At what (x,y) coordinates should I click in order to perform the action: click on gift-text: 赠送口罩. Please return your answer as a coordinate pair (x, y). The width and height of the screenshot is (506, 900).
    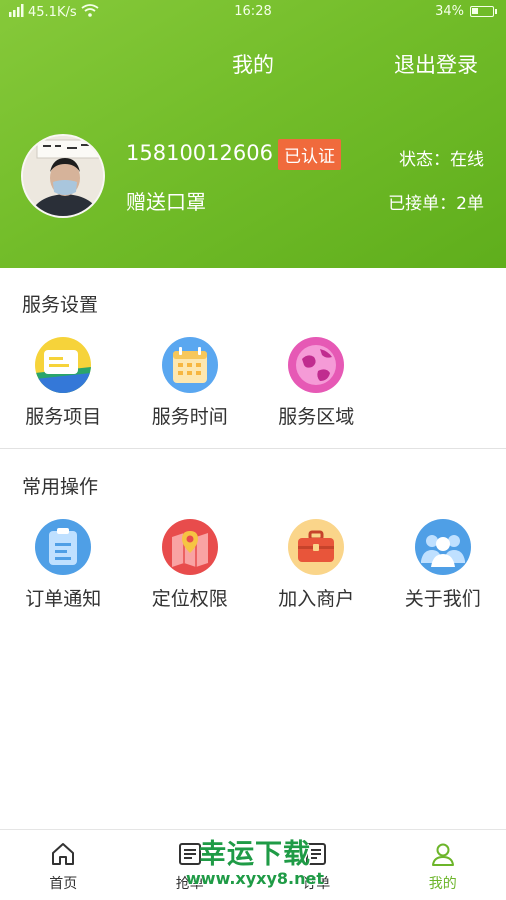
    Looking at the image, I should click on (166, 202).